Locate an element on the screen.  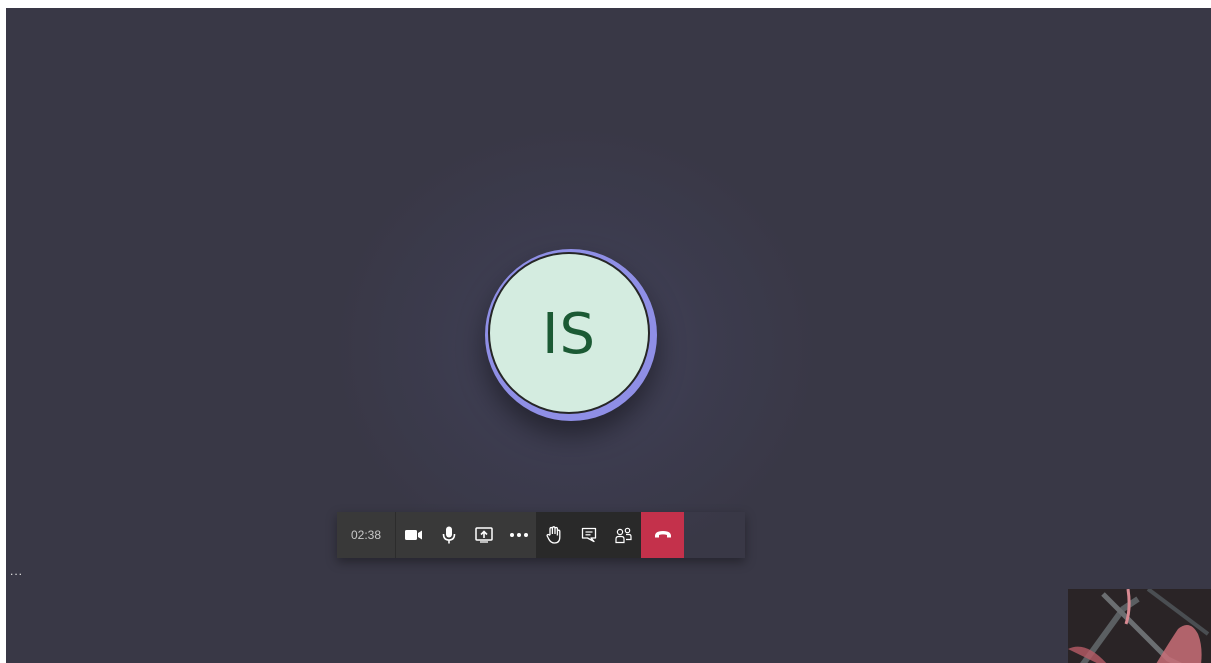
raise-hand-button is located at coordinates (553, 535).